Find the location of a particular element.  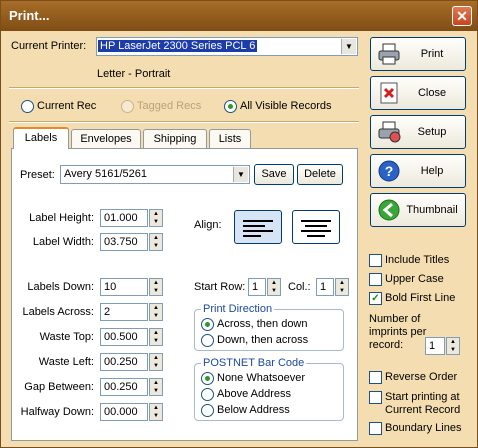

tab-labels: Labels is located at coordinates (41, 138).